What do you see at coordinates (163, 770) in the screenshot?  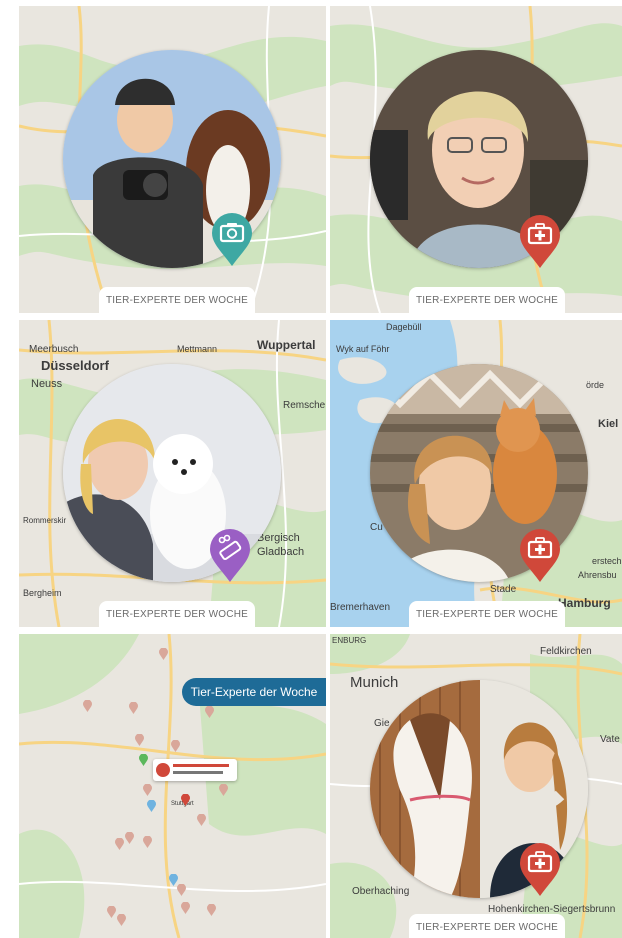 I see `popup-avatar-icon` at bounding box center [163, 770].